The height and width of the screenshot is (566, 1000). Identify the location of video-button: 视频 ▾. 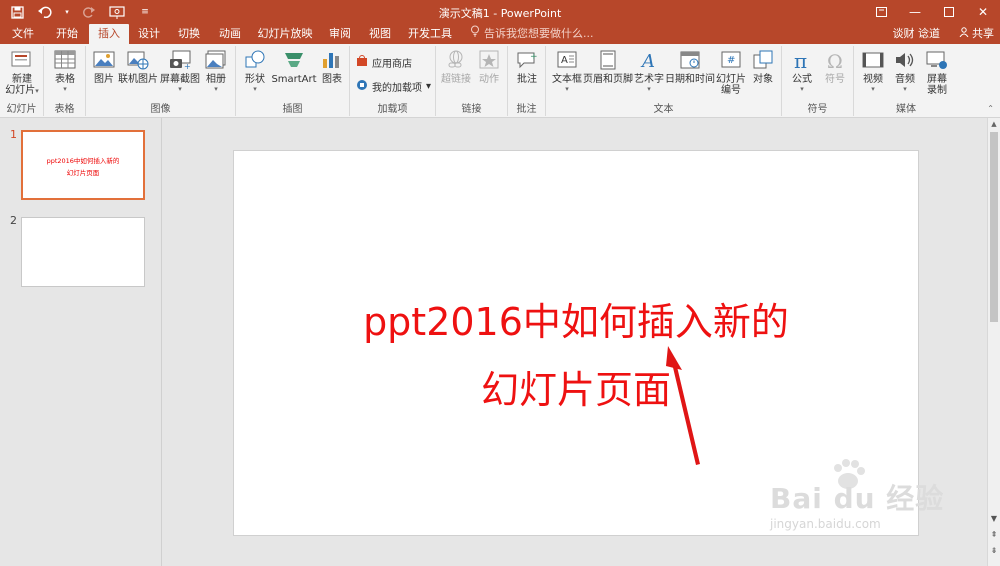
(873, 70).